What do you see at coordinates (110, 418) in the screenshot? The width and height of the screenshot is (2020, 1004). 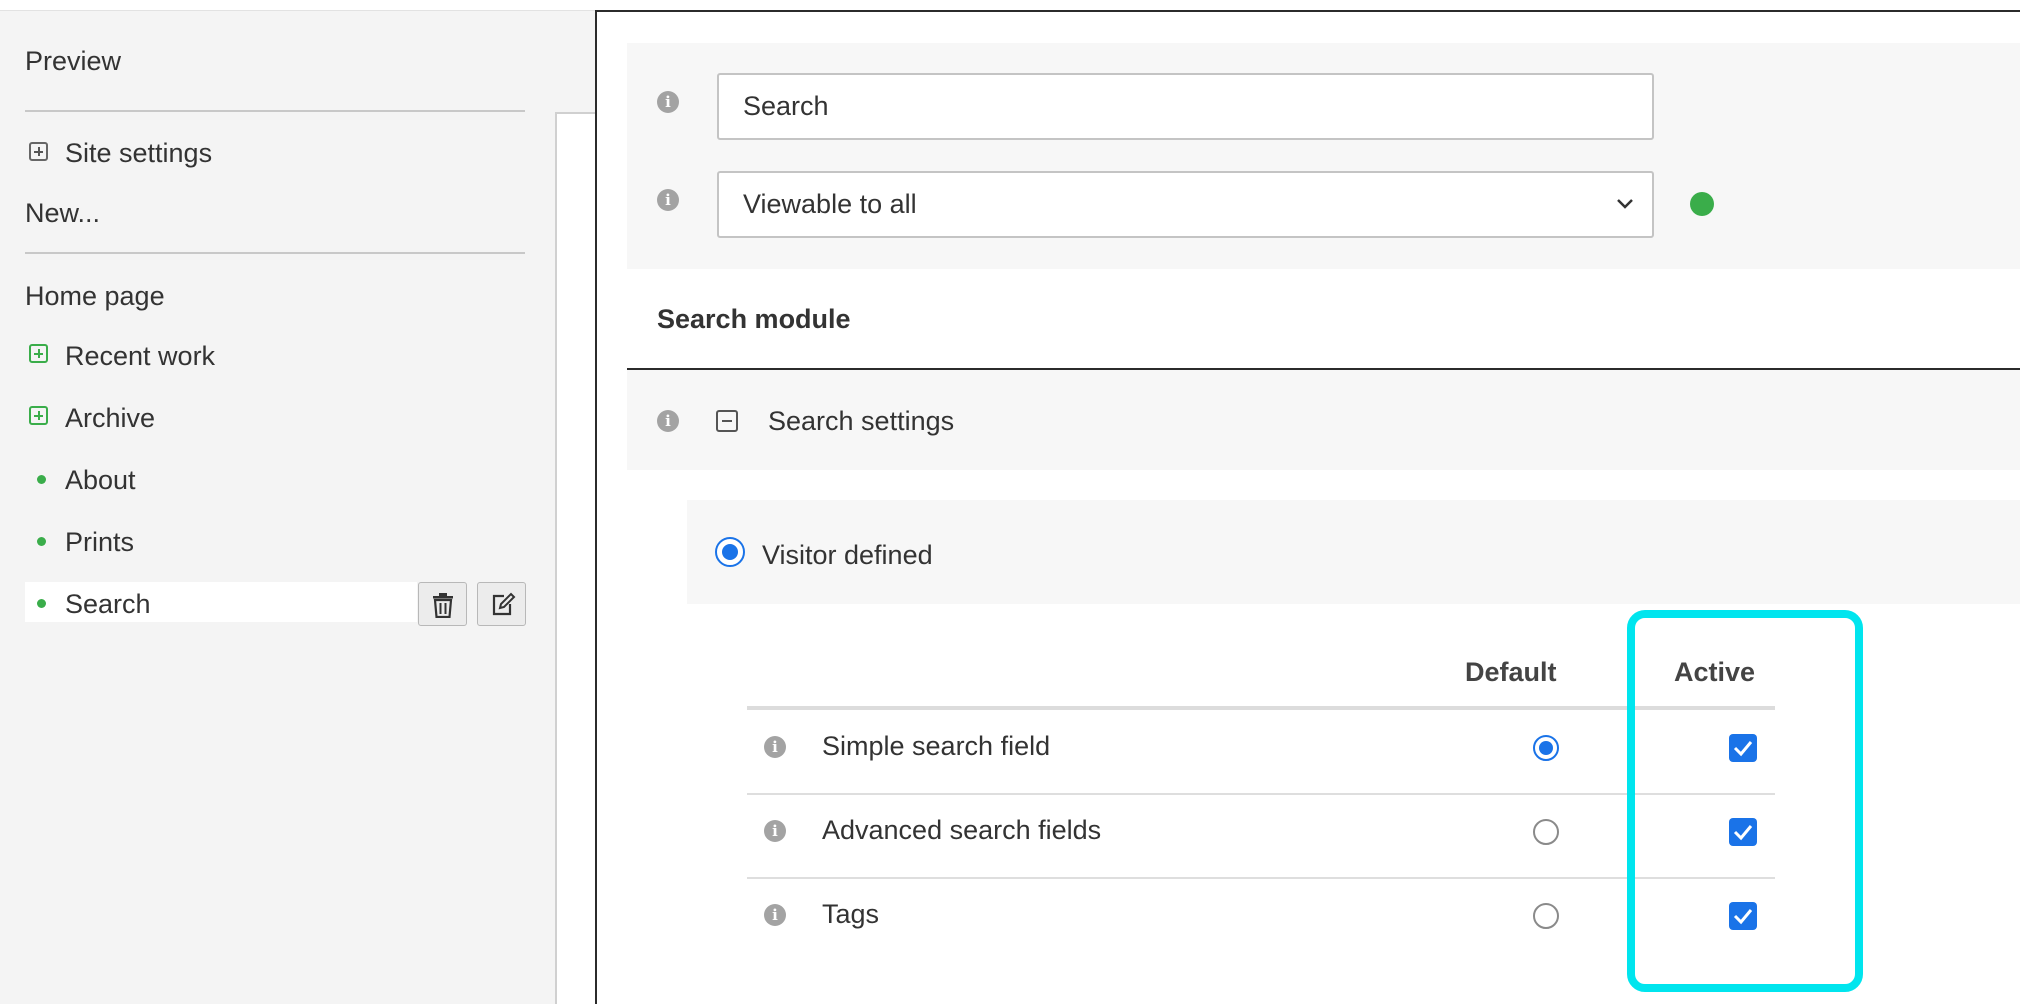 I see `sidebar-item-archive: Archive` at bounding box center [110, 418].